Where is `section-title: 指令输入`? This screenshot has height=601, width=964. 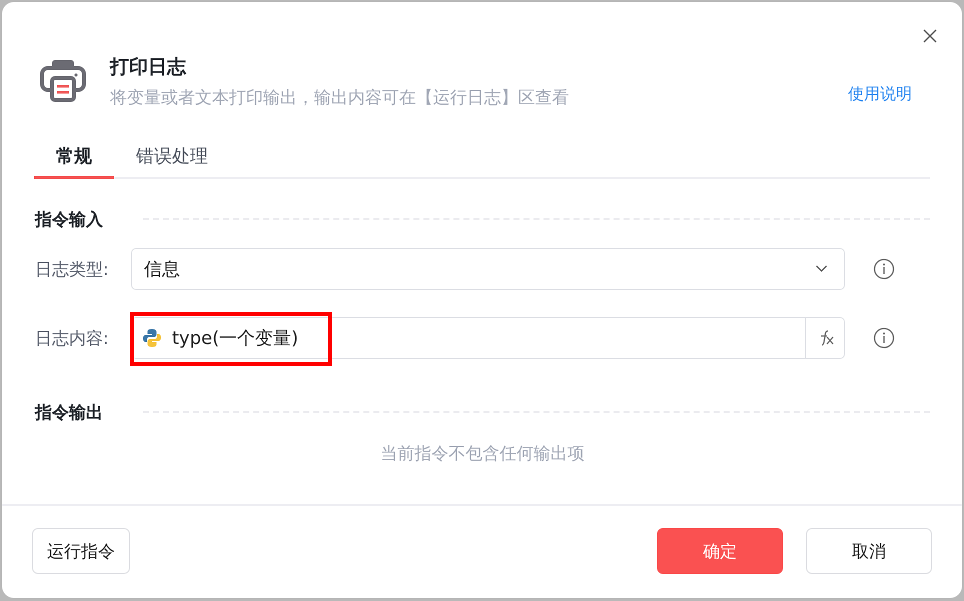 section-title: 指令输入 is located at coordinates (69, 219).